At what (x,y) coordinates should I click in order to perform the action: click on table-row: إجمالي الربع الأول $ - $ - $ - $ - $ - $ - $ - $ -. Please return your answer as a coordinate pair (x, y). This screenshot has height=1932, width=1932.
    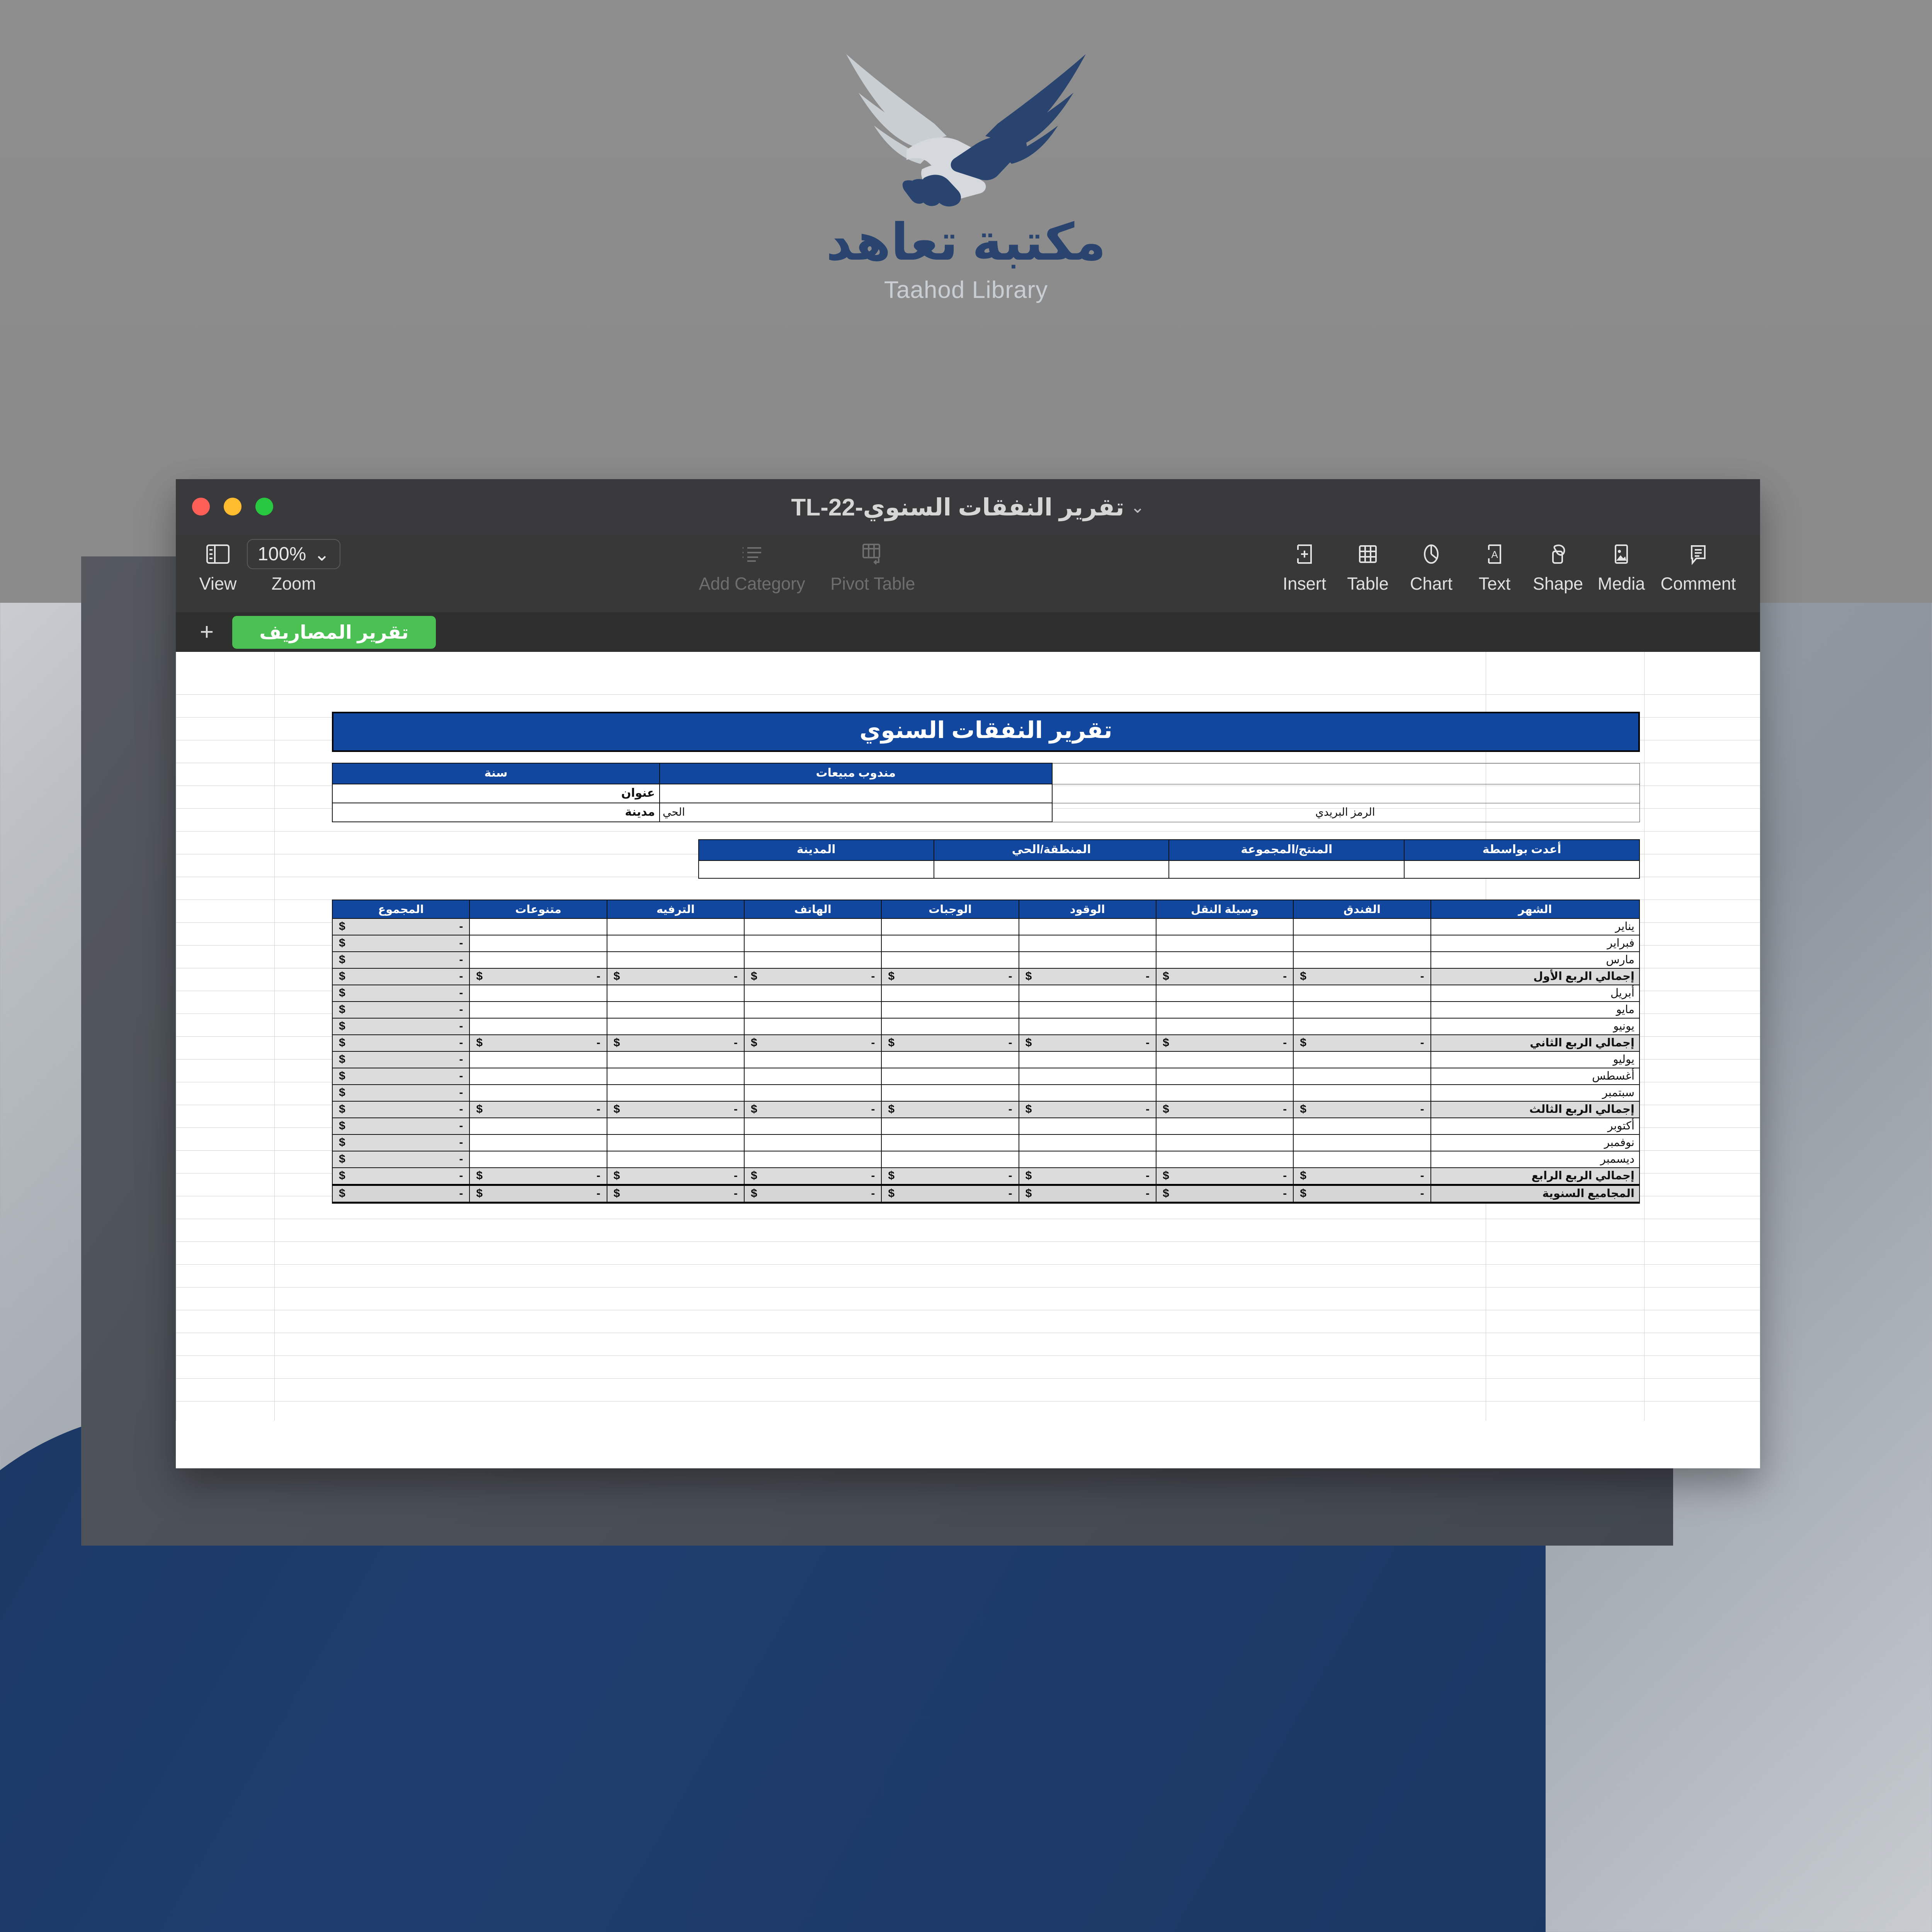
    Looking at the image, I should click on (986, 977).